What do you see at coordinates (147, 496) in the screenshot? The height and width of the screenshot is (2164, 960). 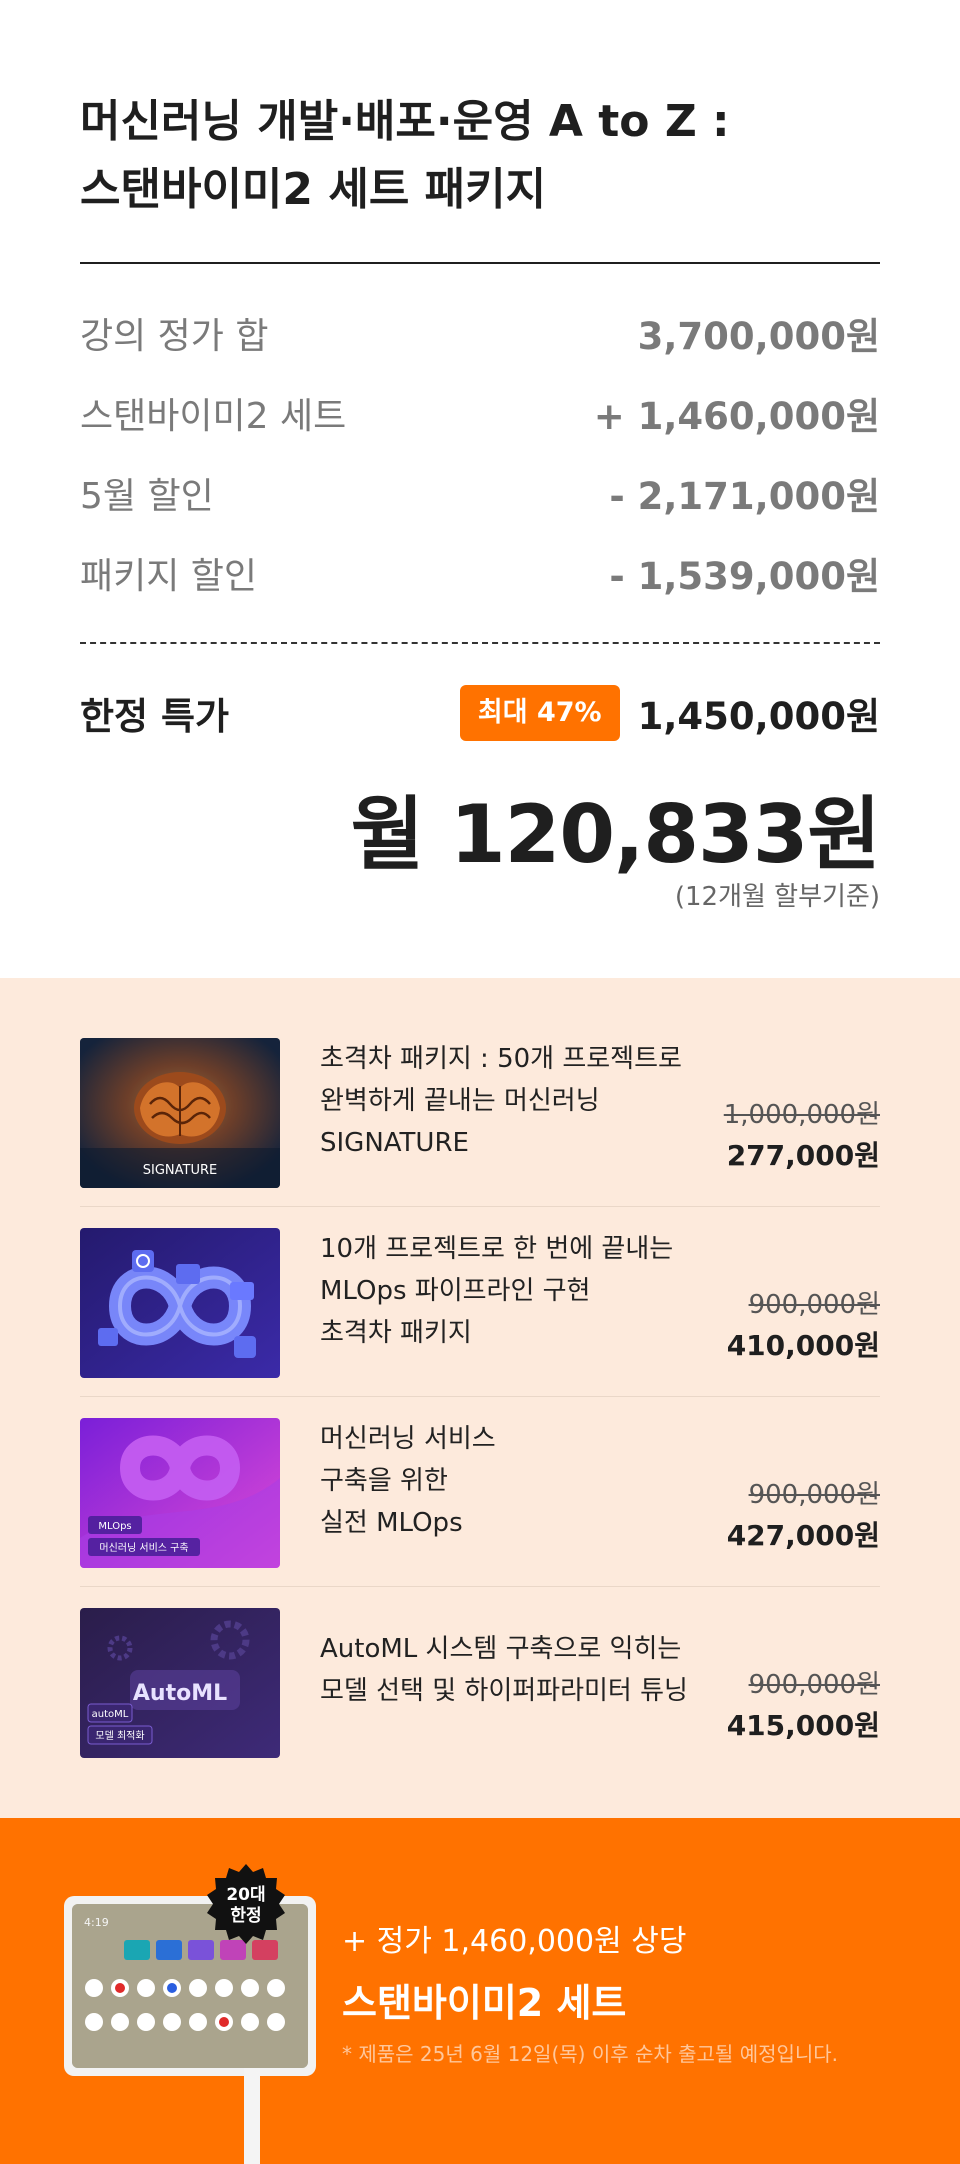 I see `price-row-label: 5월 할인` at bounding box center [147, 496].